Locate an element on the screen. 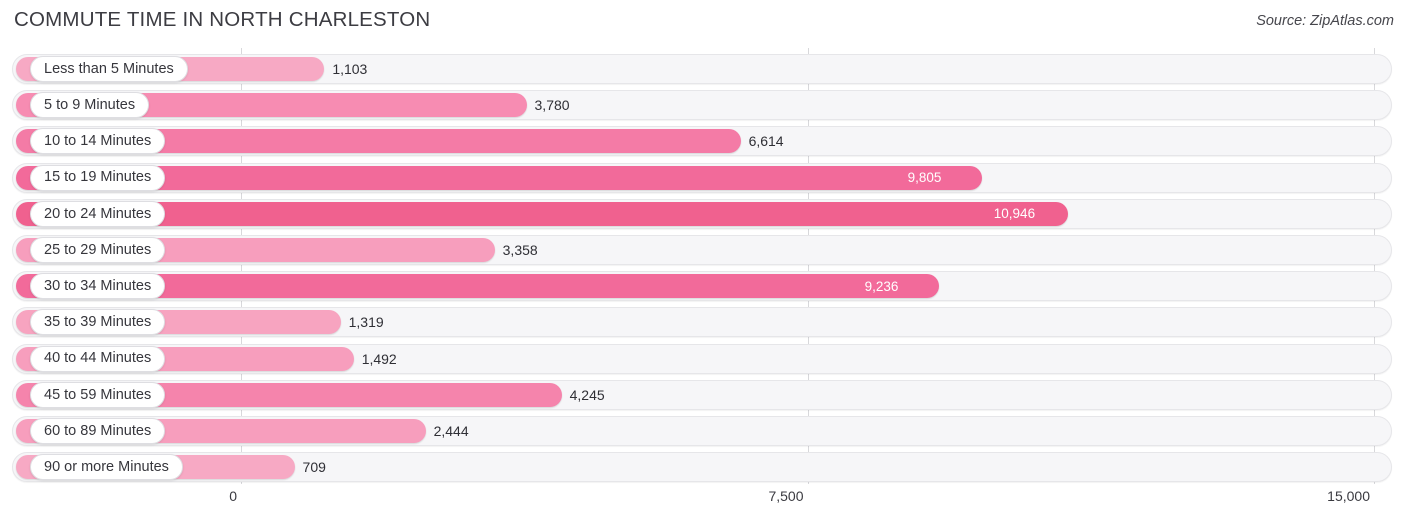 This screenshot has height=522, width=1406. bar-row: 35 to 39 Minutes 1,319 is located at coordinates (702, 322).